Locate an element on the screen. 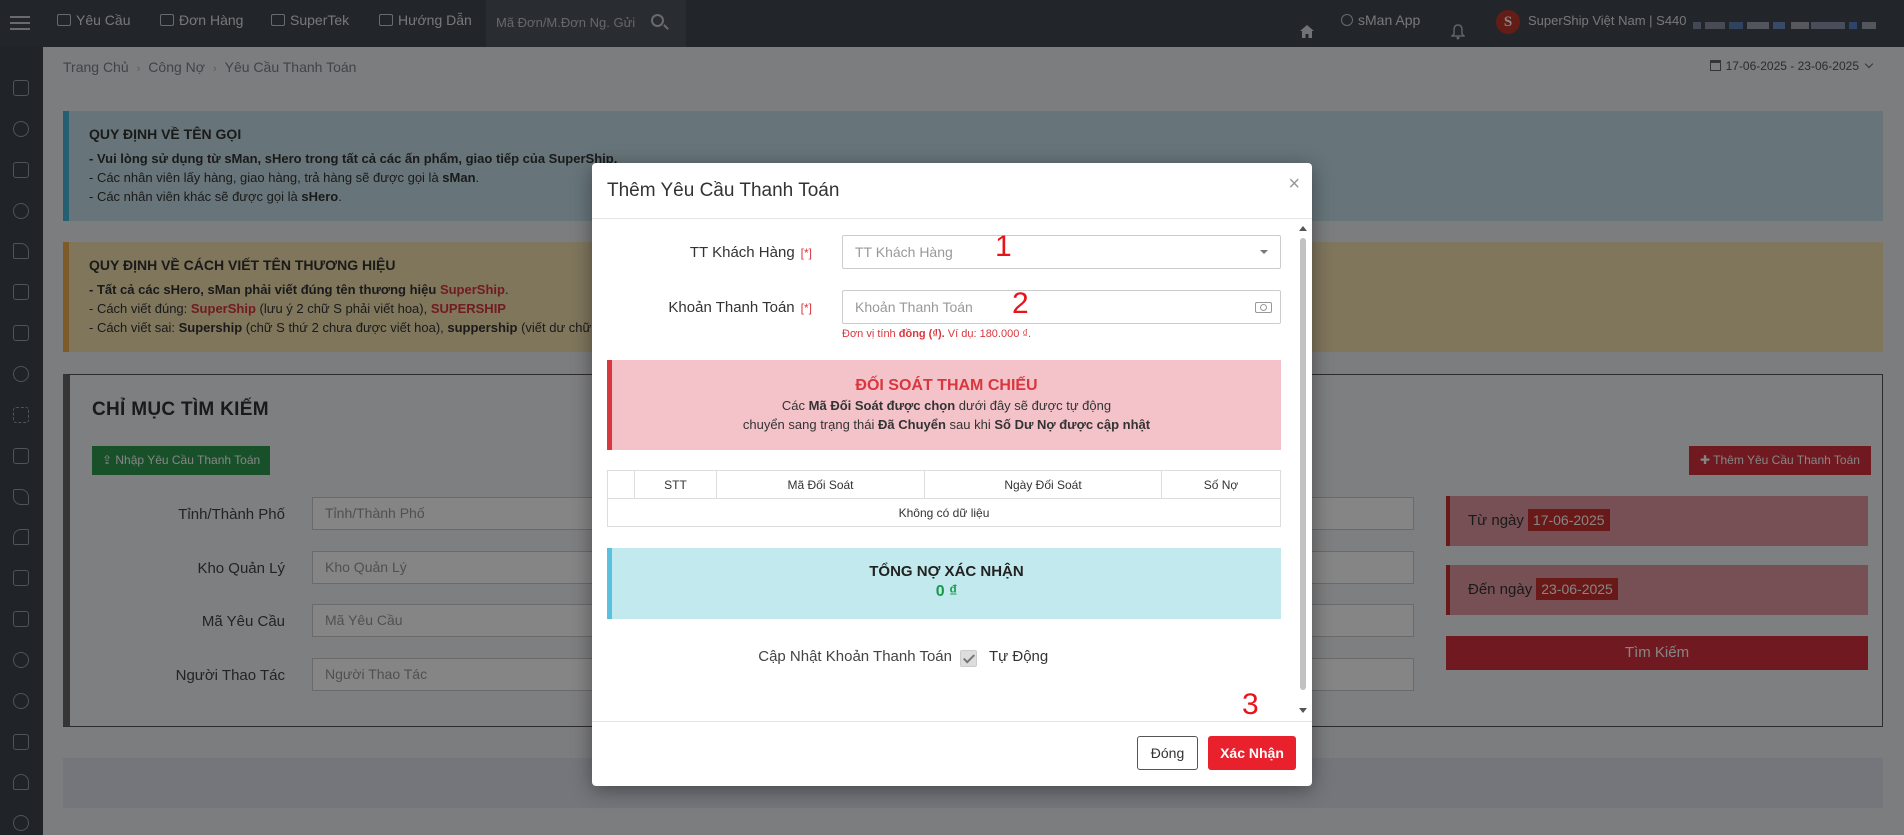 The width and height of the screenshot is (1904, 835). scrollbar-thumb is located at coordinates (1303, 464).